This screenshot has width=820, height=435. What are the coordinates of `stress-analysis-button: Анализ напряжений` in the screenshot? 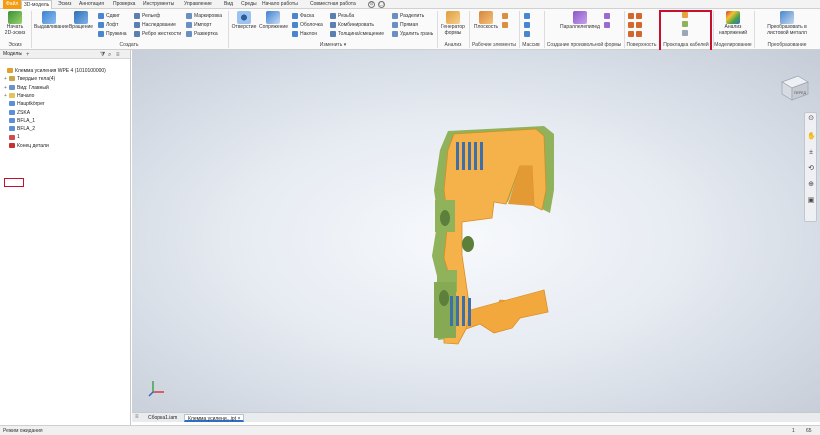 It's located at (733, 23).